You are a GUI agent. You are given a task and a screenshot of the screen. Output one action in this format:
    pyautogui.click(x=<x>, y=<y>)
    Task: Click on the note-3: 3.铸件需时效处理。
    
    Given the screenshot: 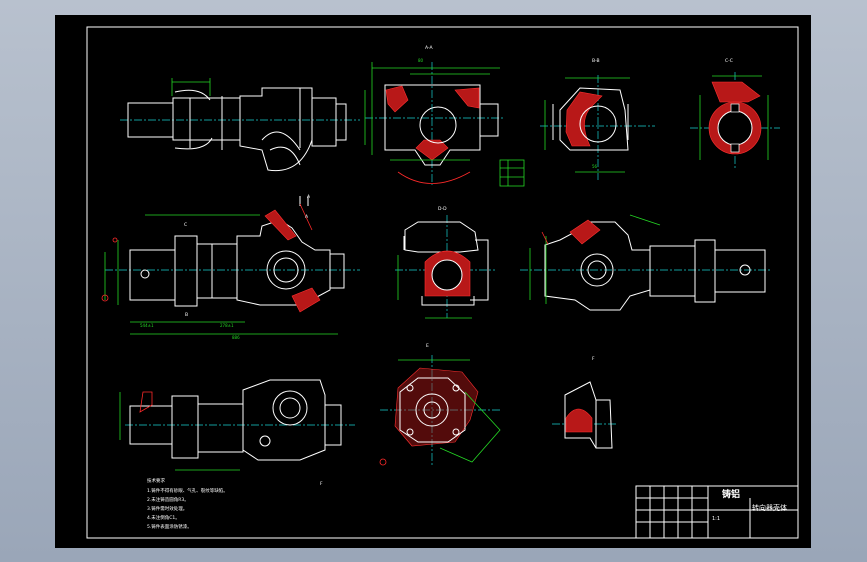 What is the action you would take?
    pyautogui.click(x=167, y=508)
    